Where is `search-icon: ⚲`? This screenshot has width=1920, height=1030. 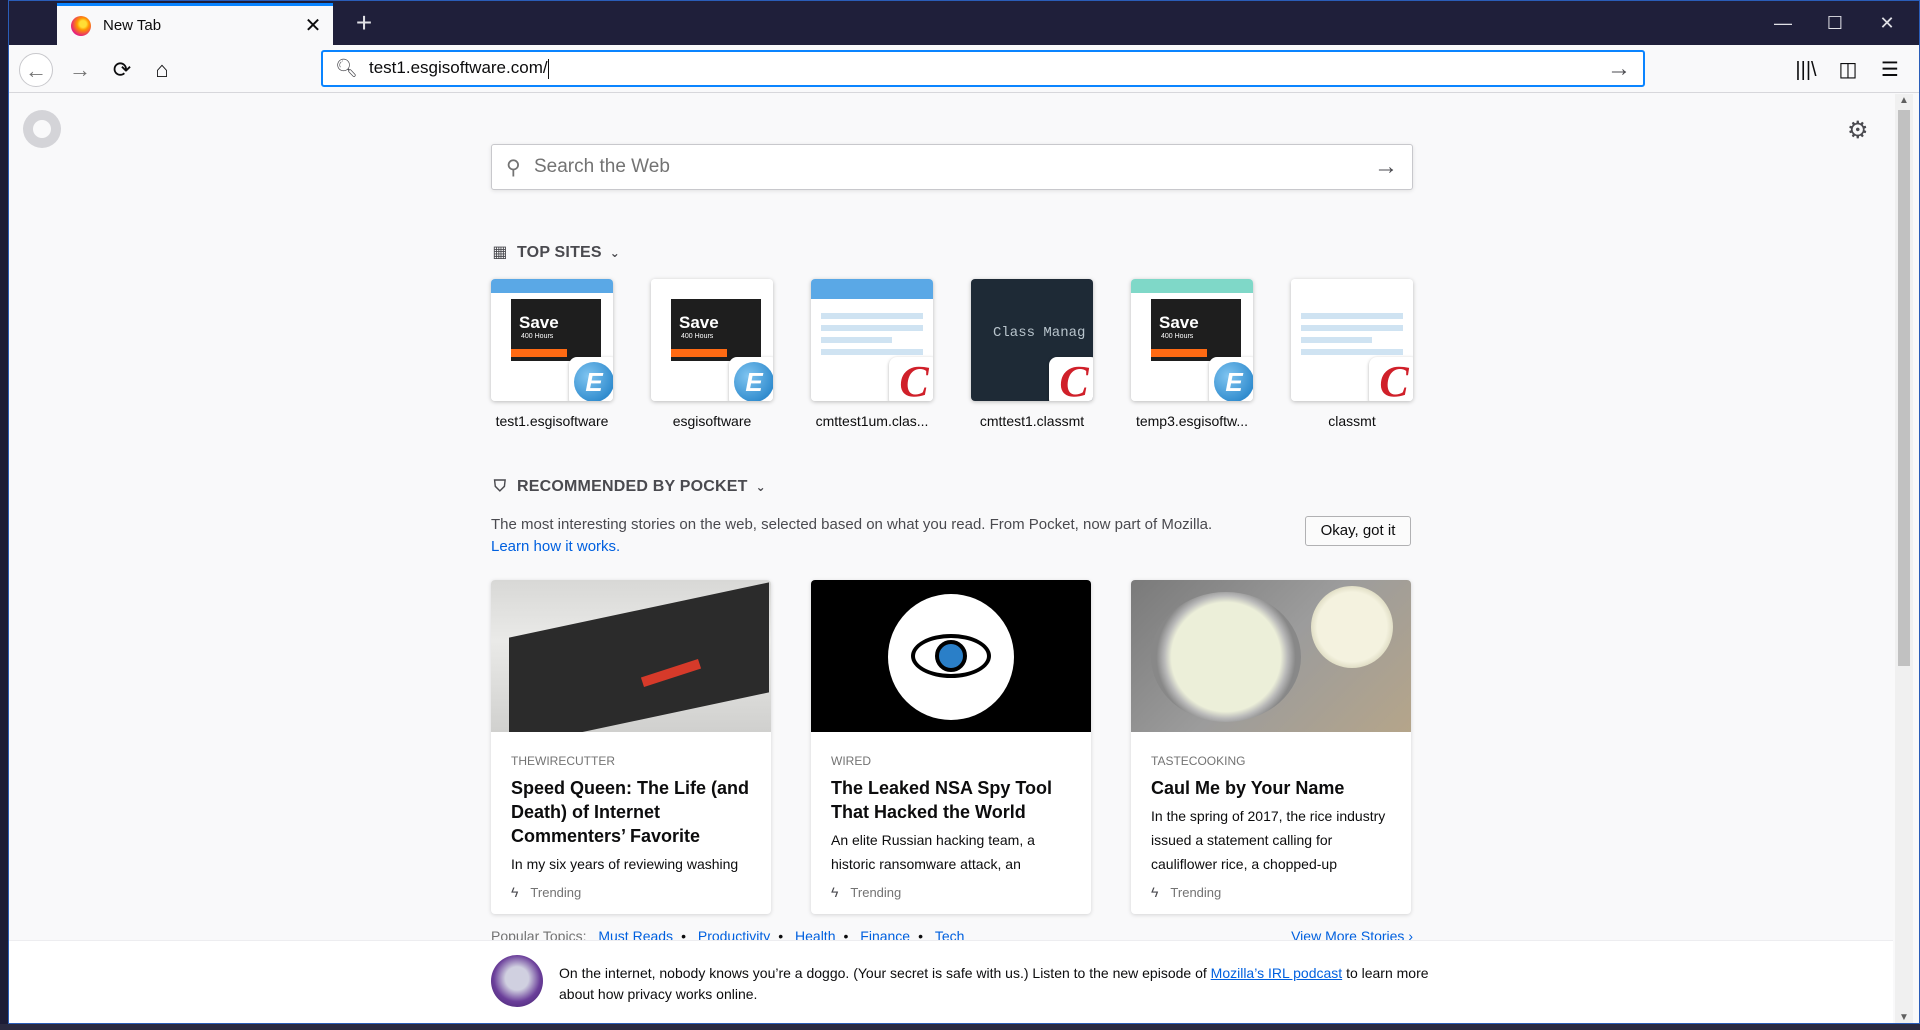
search-icon: ⚲ is located at coordinates (513, 167).